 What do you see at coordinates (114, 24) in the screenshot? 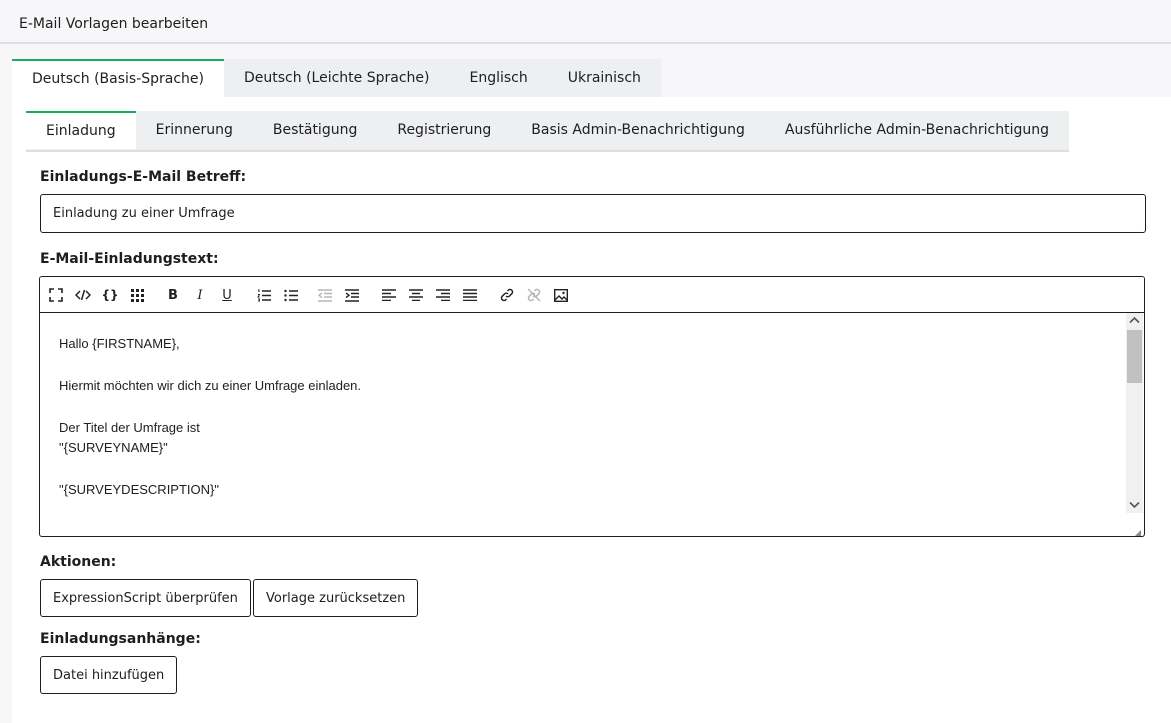
I see `page-title: E-Mail Vorlagen bearbeiten` at bounding box center [114, 24].